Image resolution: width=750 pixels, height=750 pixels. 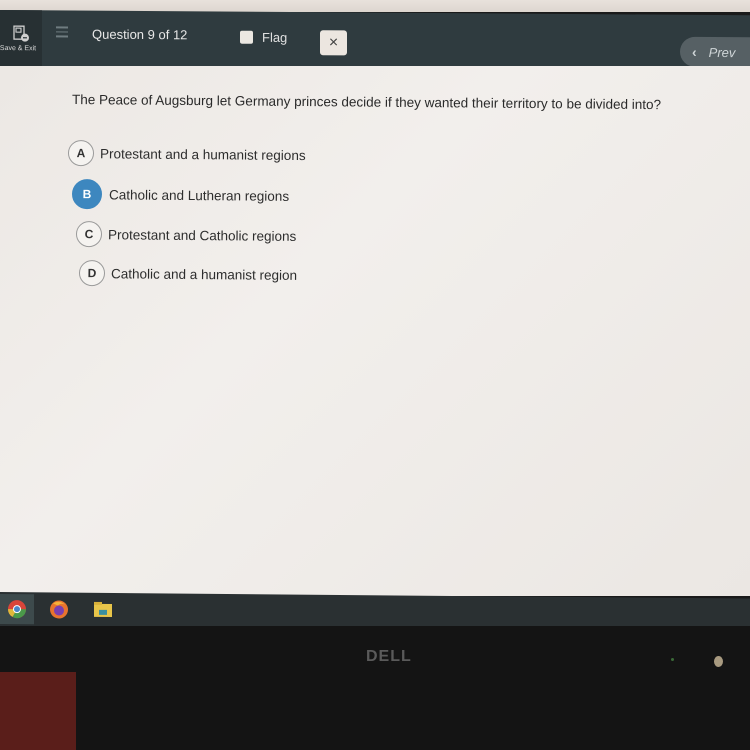 What do you see at coordinates (38, 711) in the screenshot?
I see `background-object` at bounding box center [38, 711].